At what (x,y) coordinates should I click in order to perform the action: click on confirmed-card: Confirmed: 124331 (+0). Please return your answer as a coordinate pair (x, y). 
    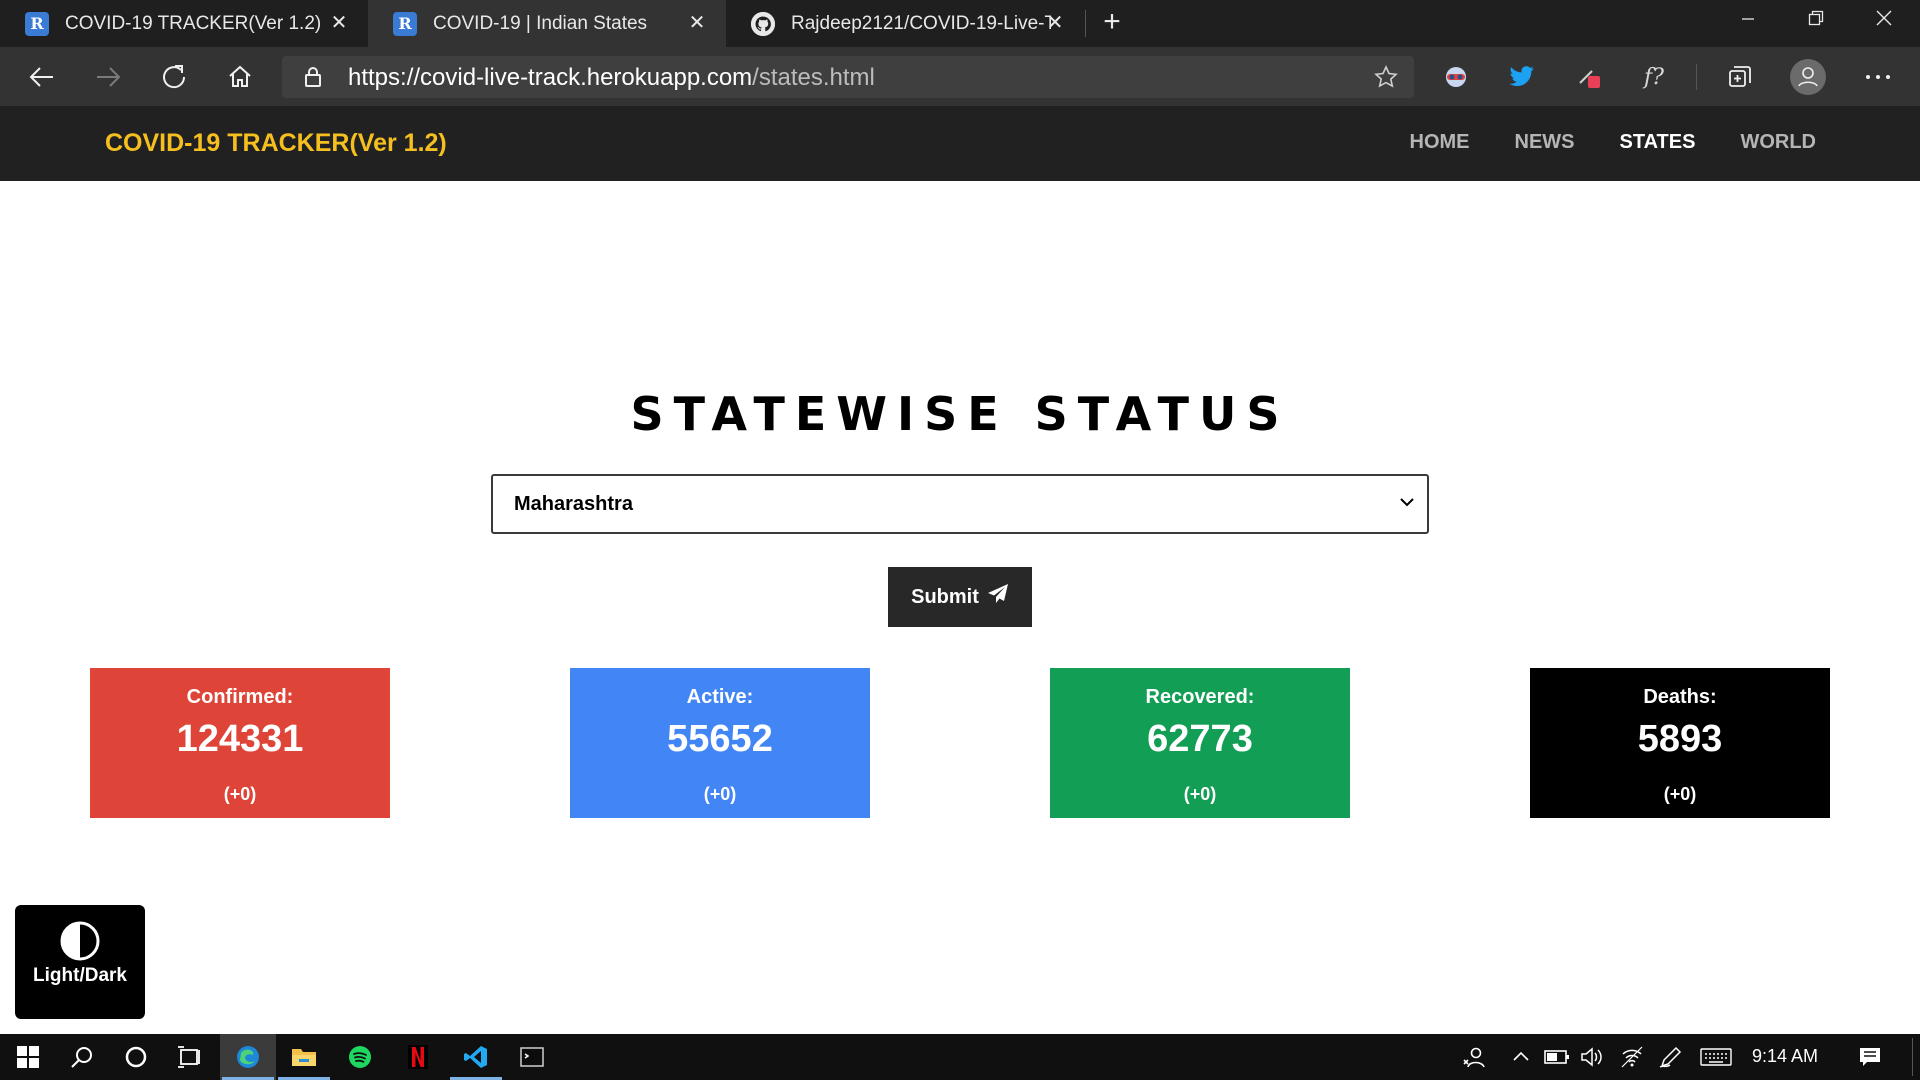
    Looking at the image, I should click on (240, 743).